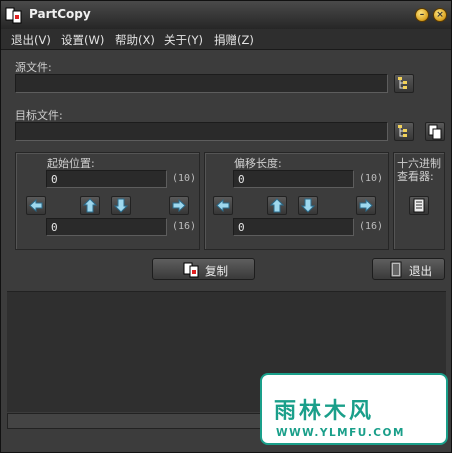 The width and height of the screenshot is (452, 453). I want to click on copy-button-label: 复制, so click(216, 271).